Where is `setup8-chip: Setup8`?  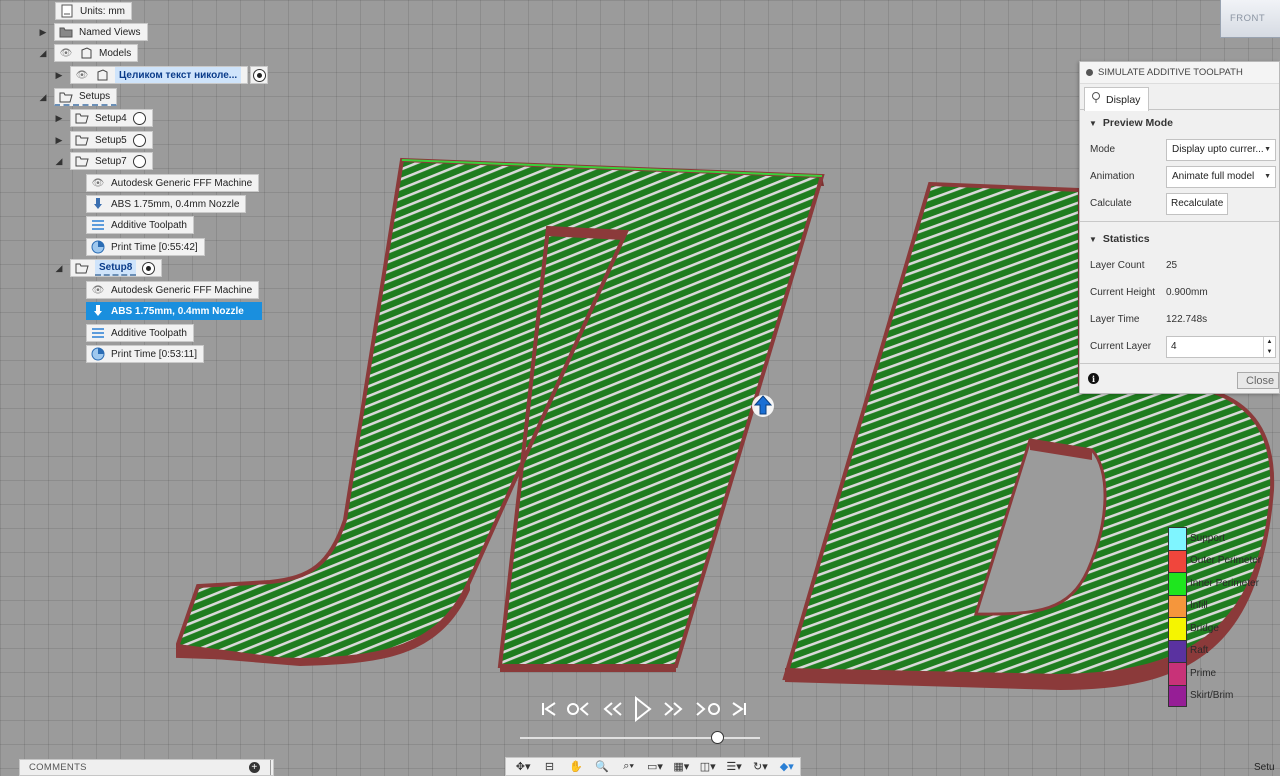 setup8-chip: Setup8 is located at coordinates (116, 268).